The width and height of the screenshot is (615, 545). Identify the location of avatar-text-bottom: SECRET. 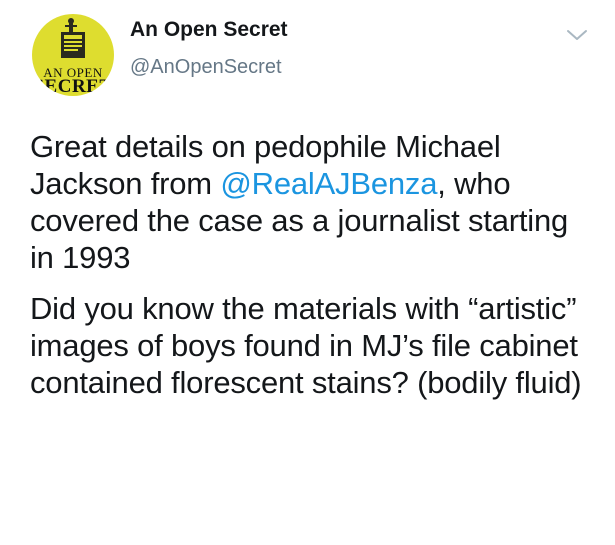
(73, 86).